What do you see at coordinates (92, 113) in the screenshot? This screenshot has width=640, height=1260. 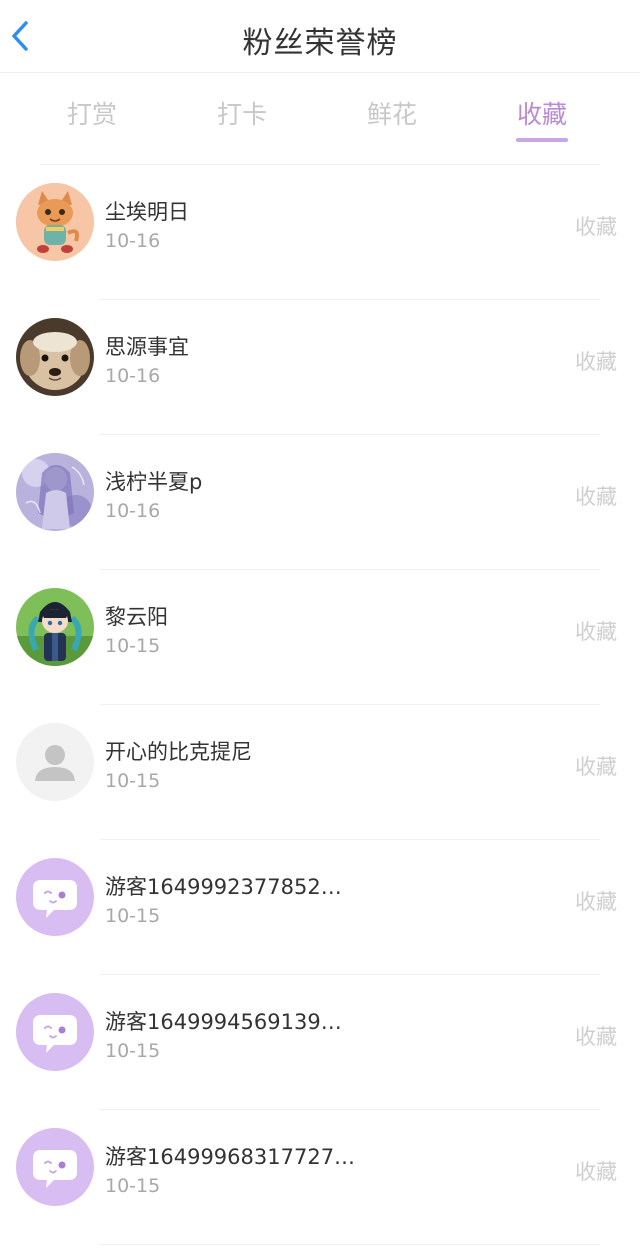 I see `tab-reward: 打赏` at bounding box center [92, 113].